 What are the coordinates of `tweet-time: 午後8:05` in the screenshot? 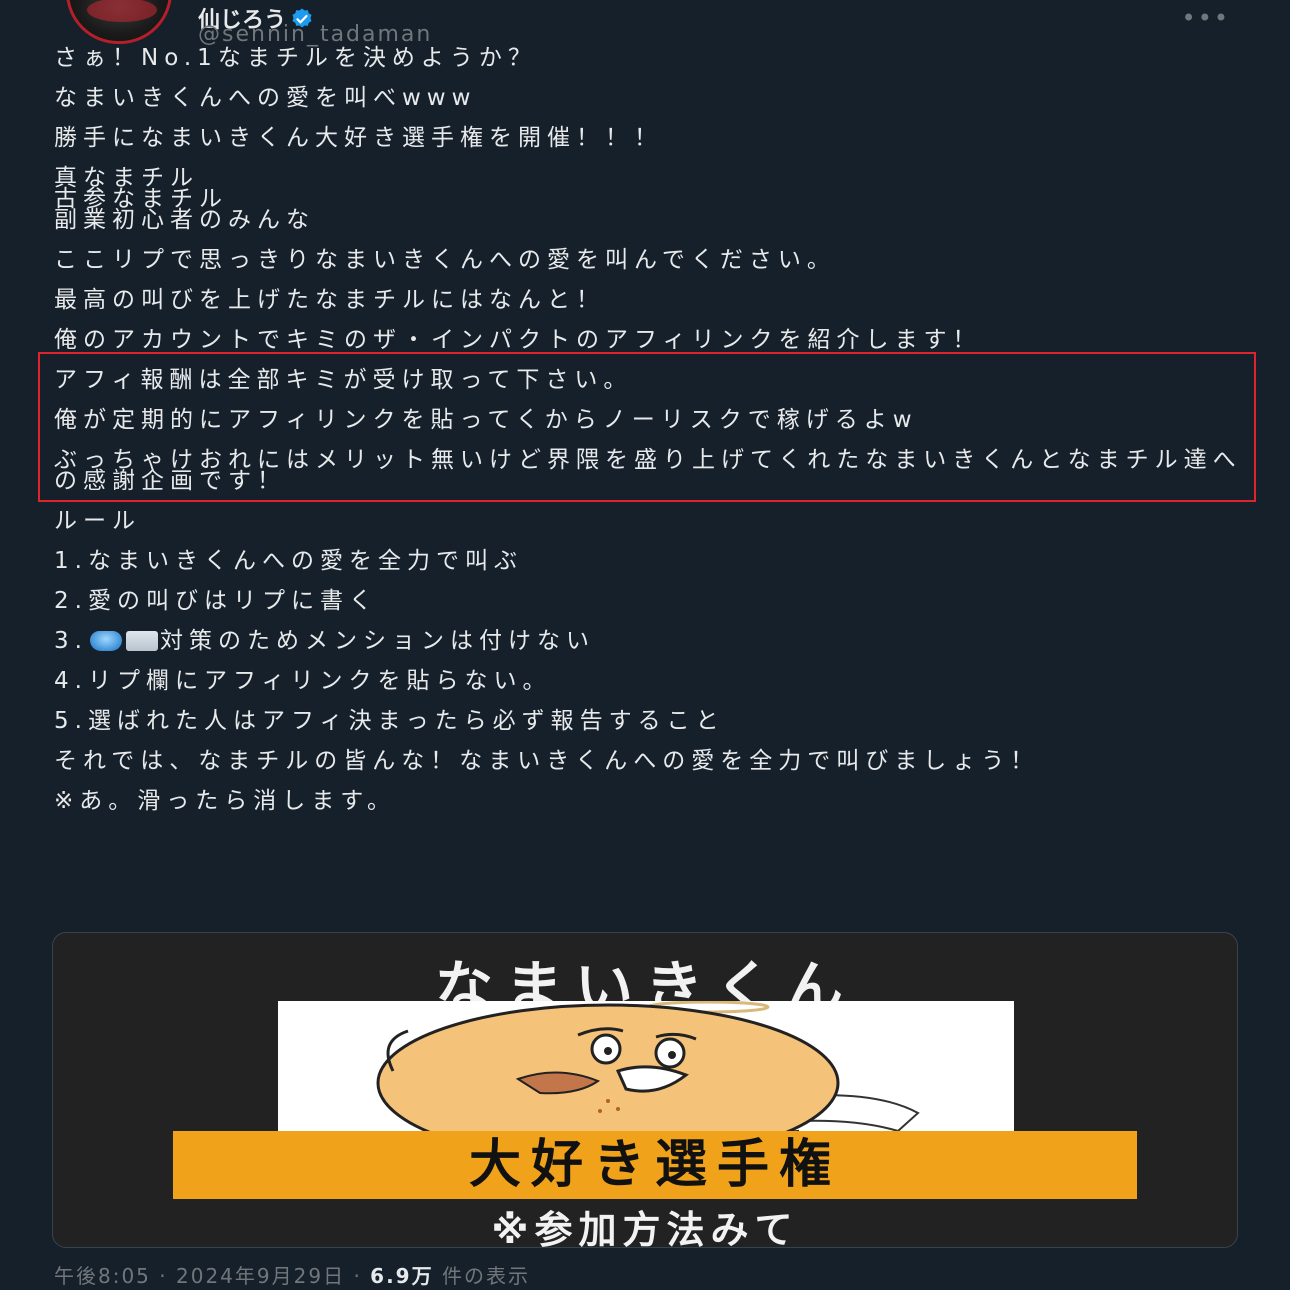 It's located at (102, 1276).